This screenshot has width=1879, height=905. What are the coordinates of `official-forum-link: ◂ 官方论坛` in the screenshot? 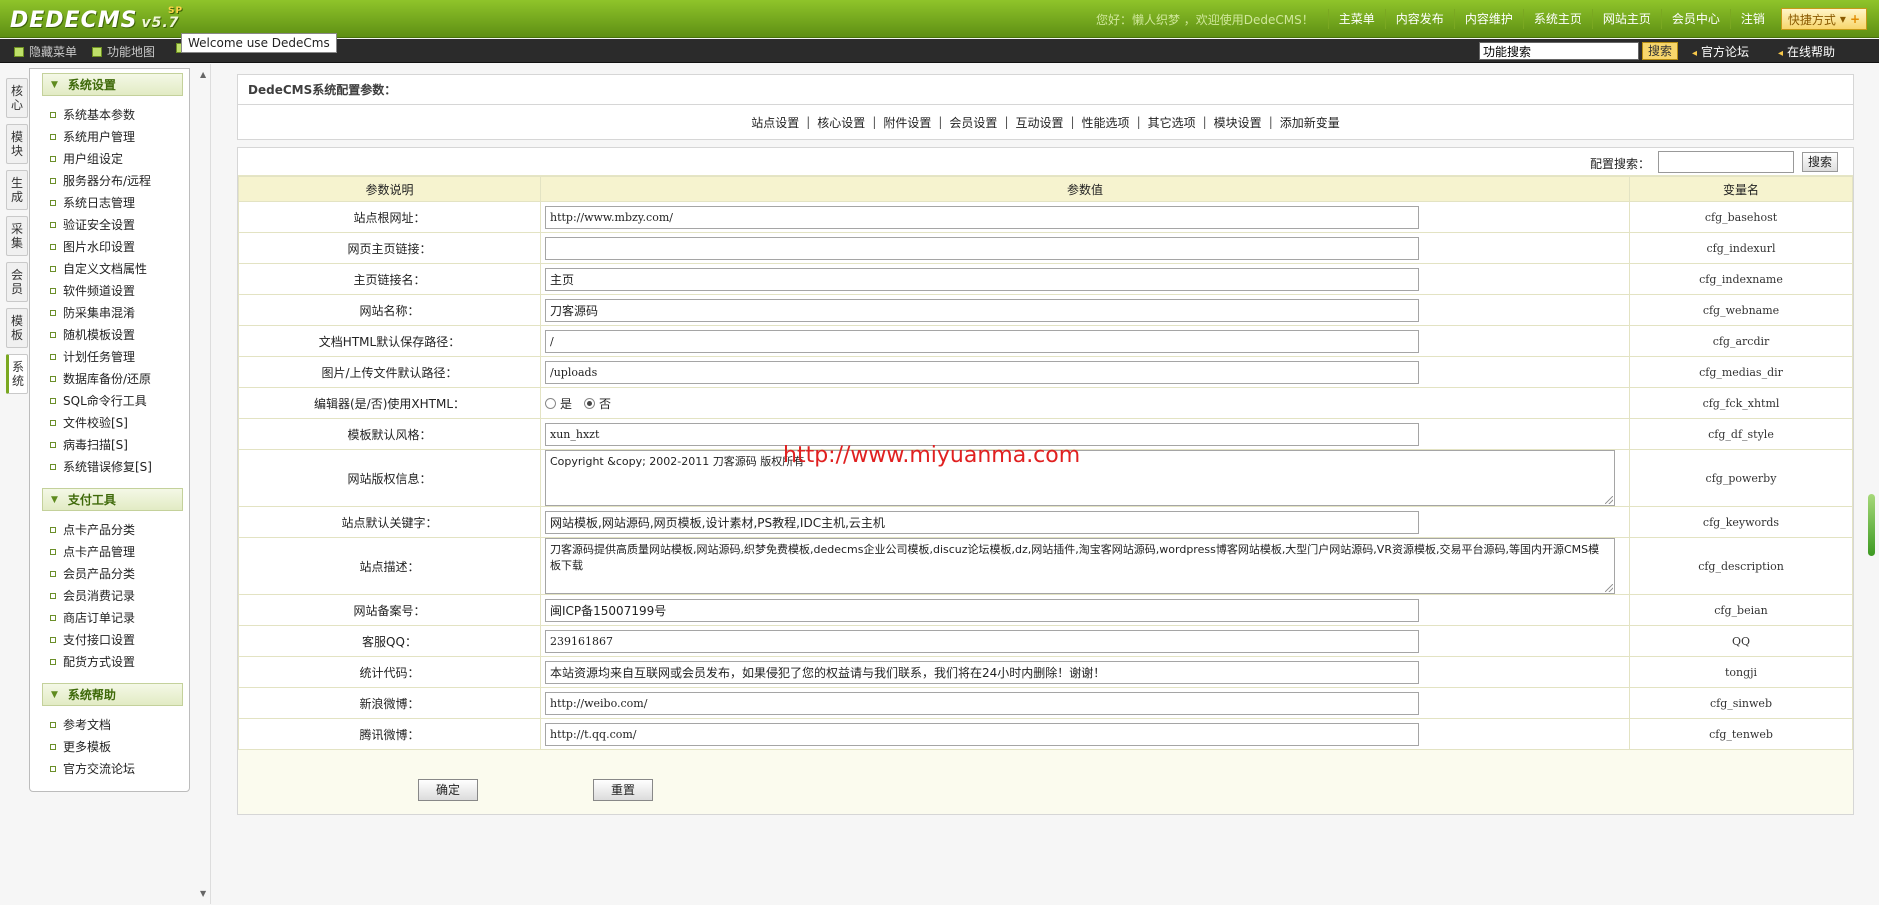 It's located at (1720, 51).